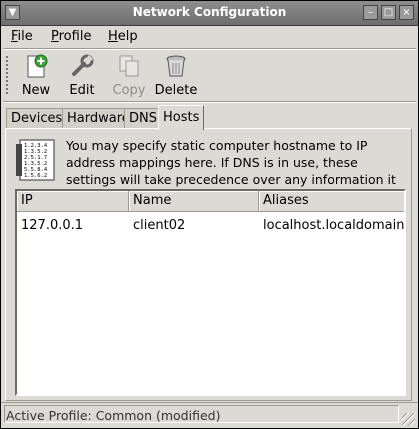 The width and height of the screenshot is (419, 429). Describe the element at coordinates (129, 90) in the screenshot. I see `copy-button-label: Copy` at that location.